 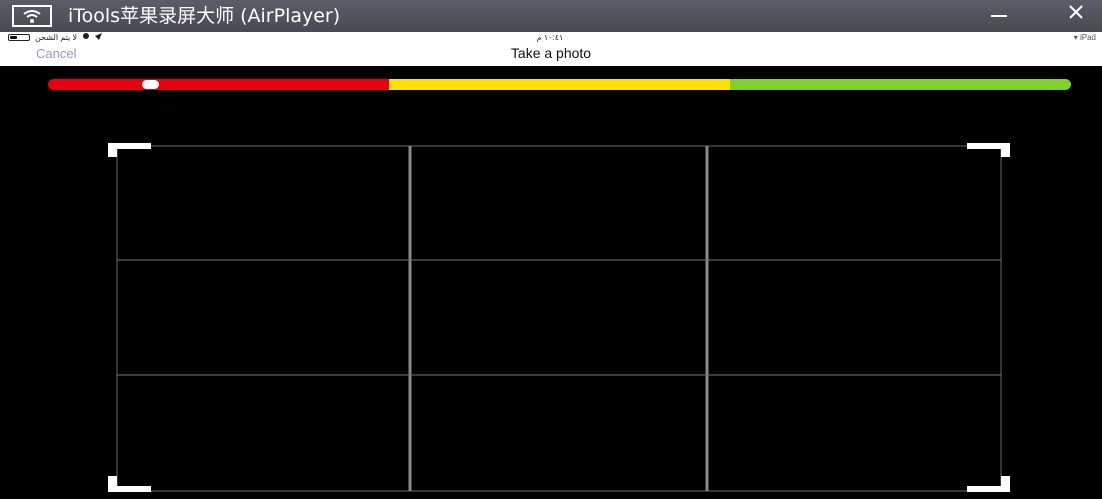 I want to click on cancel-button: Cancel, so click(x=56, y=53).